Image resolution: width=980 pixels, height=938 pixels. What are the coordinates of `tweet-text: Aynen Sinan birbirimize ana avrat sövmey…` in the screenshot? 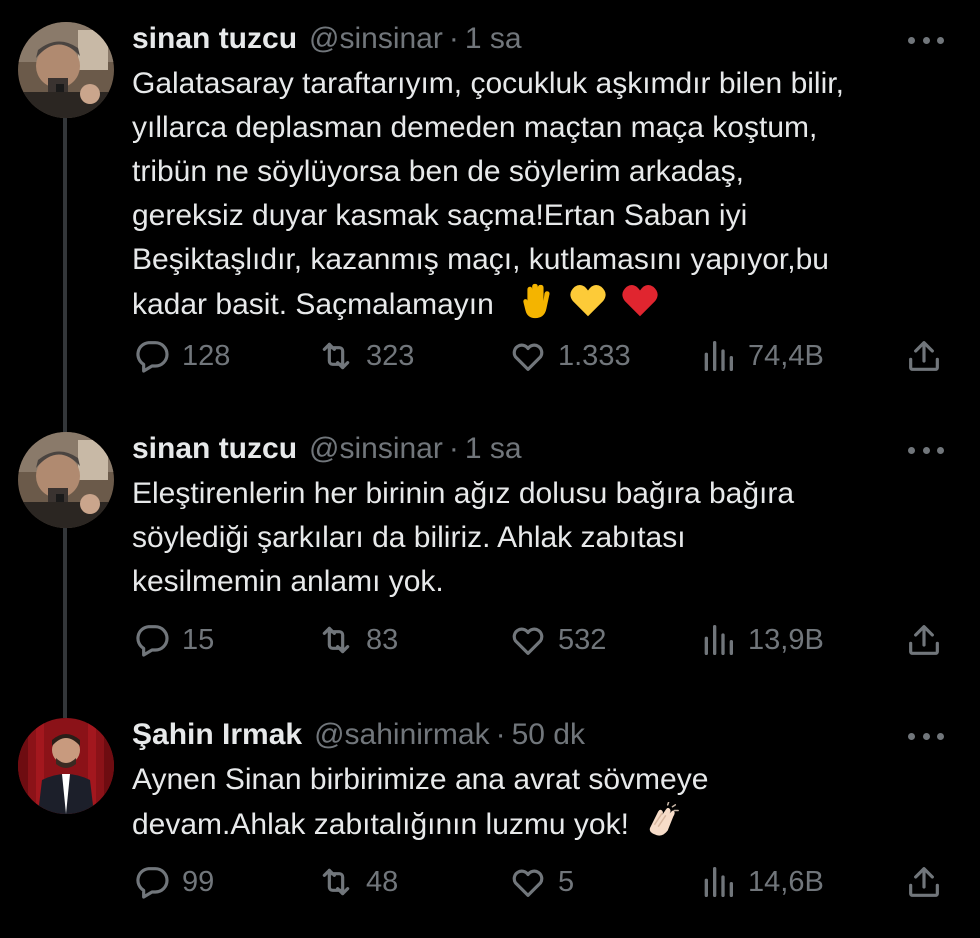 It's located at (542, 802).